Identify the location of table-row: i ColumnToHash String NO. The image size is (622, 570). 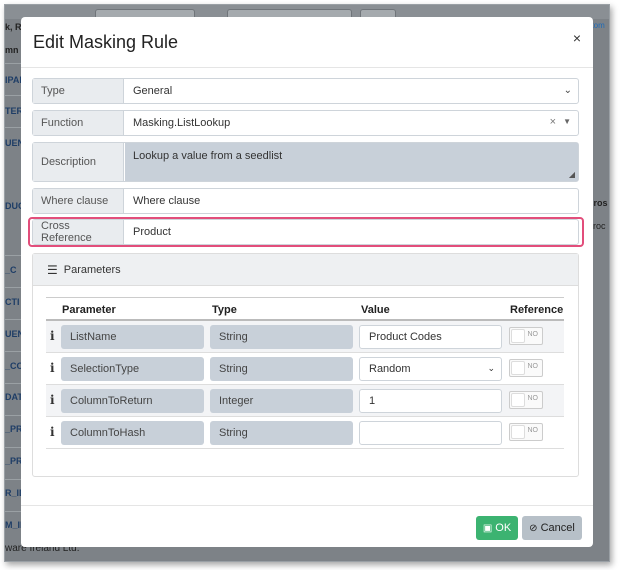
(305, 433).